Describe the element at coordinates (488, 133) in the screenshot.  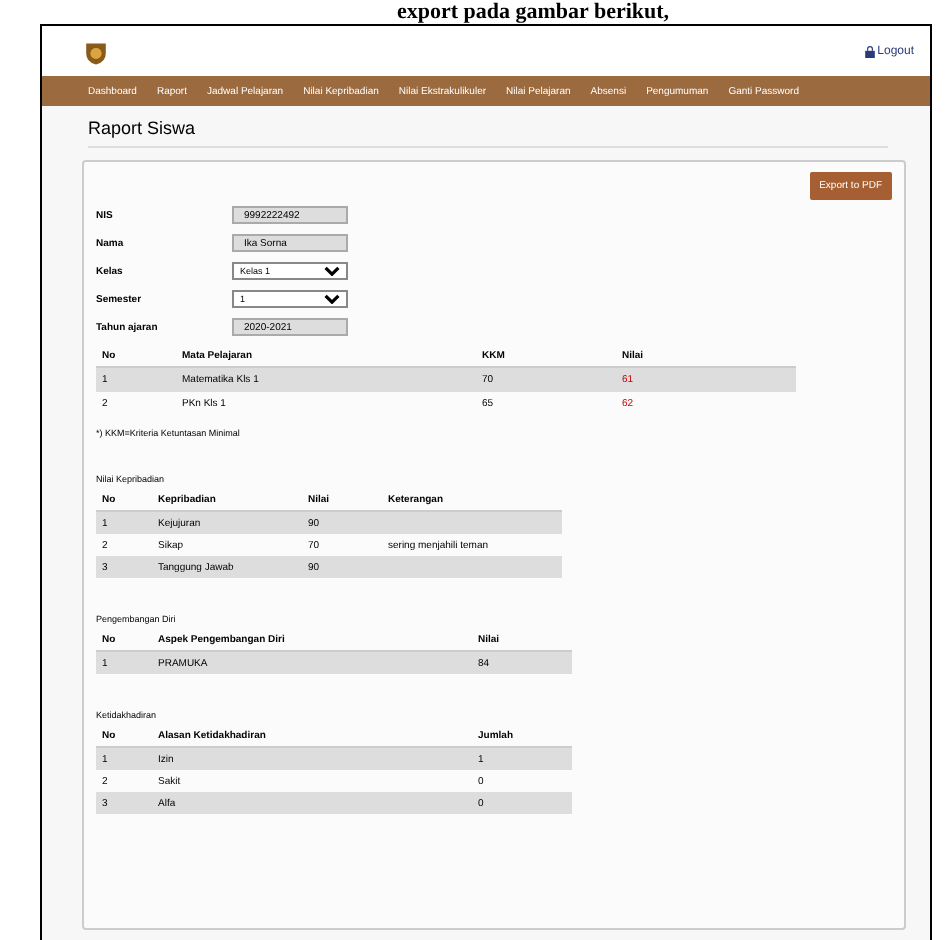
I see `page-title: Raport Siswa` at that location.